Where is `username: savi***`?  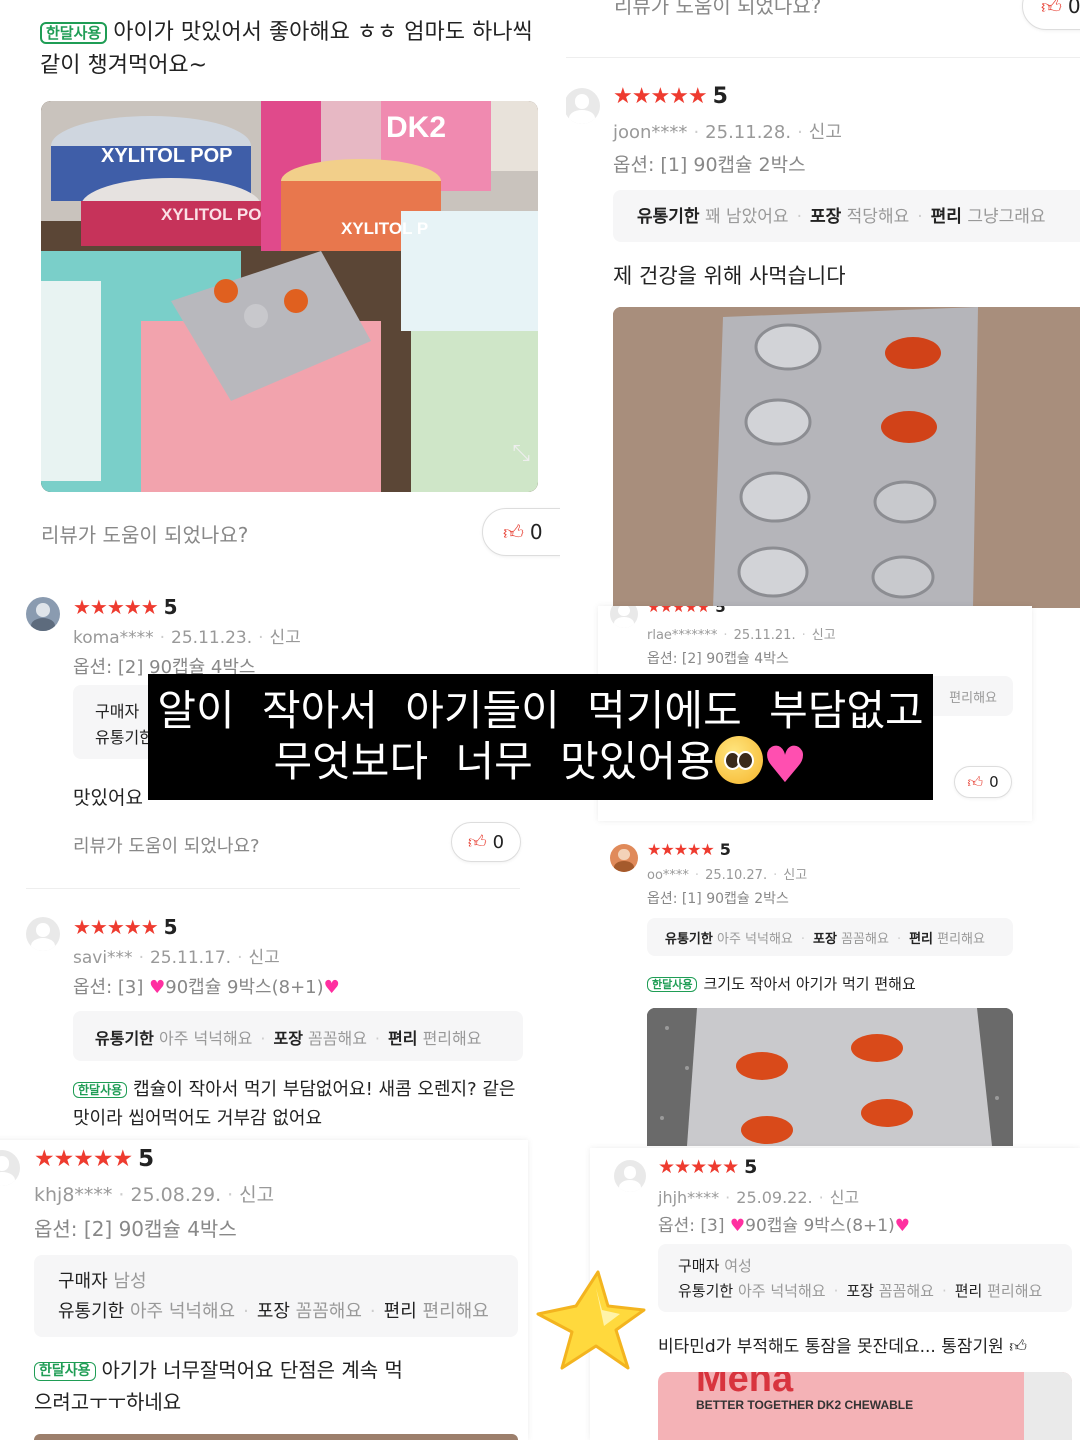
username: savi*** is located at coordinates (103, 958).